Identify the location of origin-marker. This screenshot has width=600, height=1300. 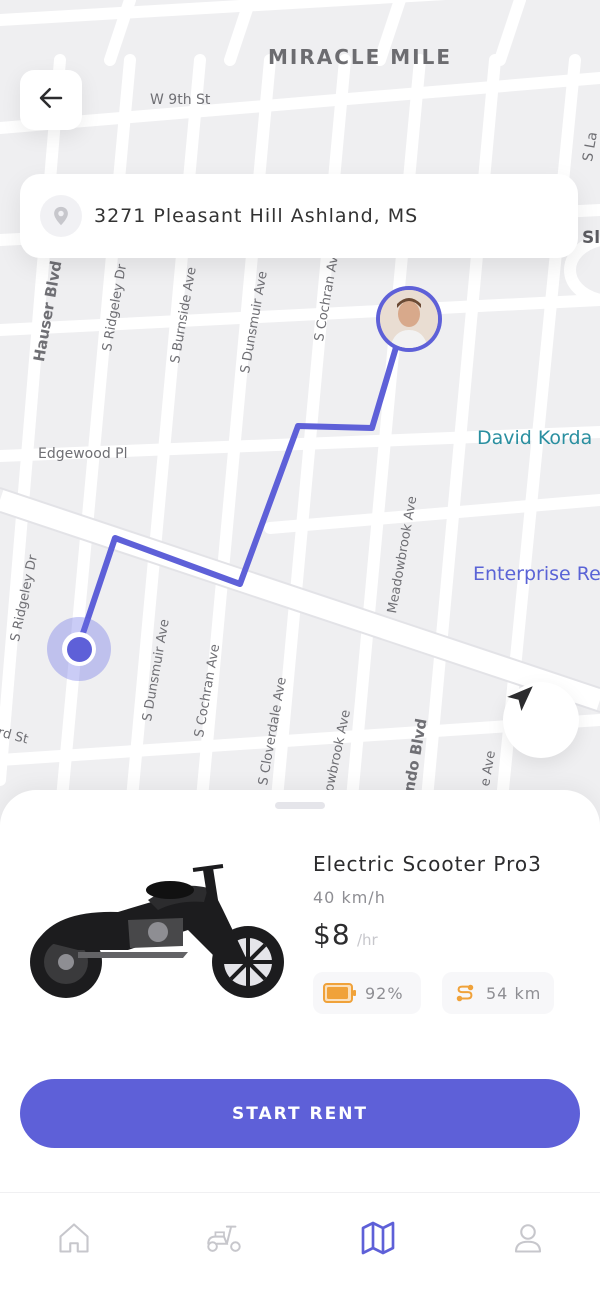
(79, 649).